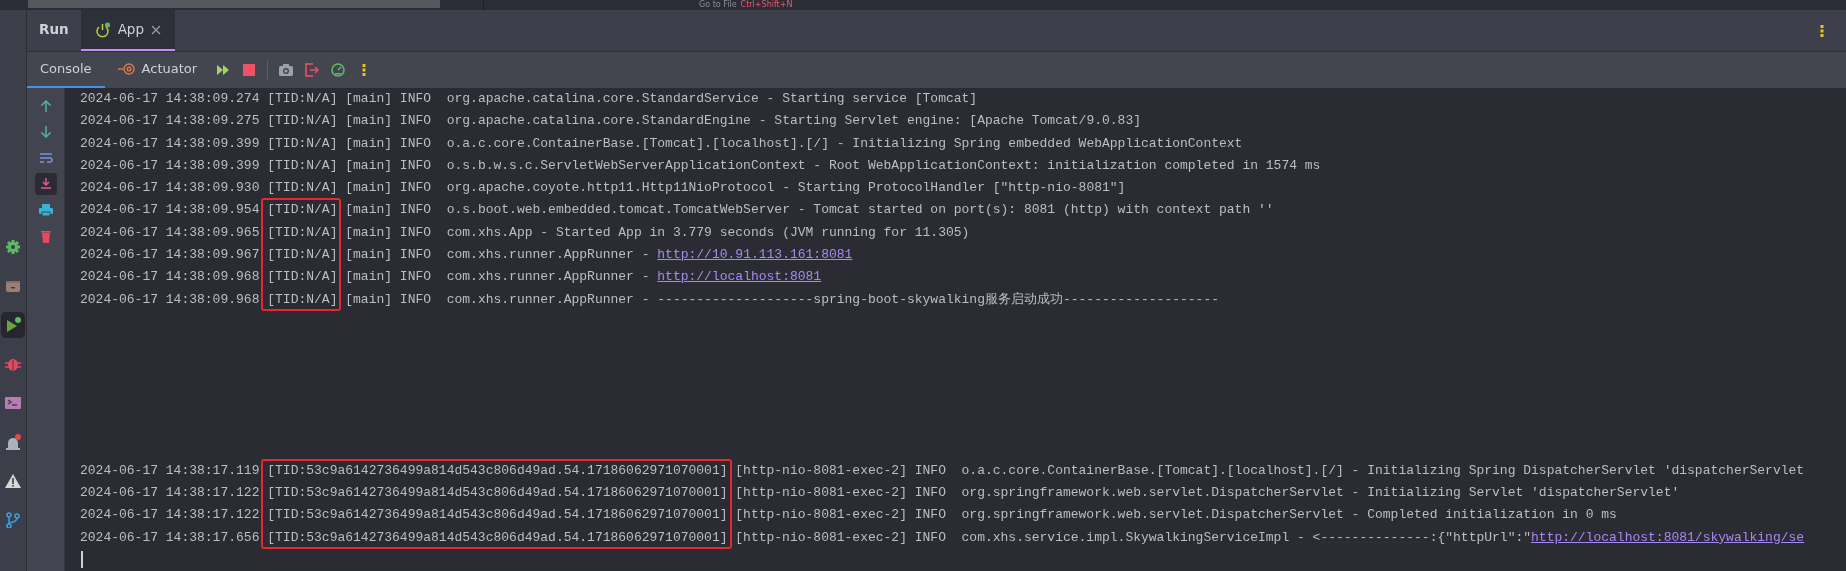 This screenshot has width=1846, height=571. Describe the element at coordinates (650, 299) in the screenshot. I see `log-line: 2024-06-17 14:38:09.968 [TID:N/A] [main] INFO com.xhs.runner.AppRunner - --------------------spring-boot-skywalking服务启动成功--------------------` at that location.